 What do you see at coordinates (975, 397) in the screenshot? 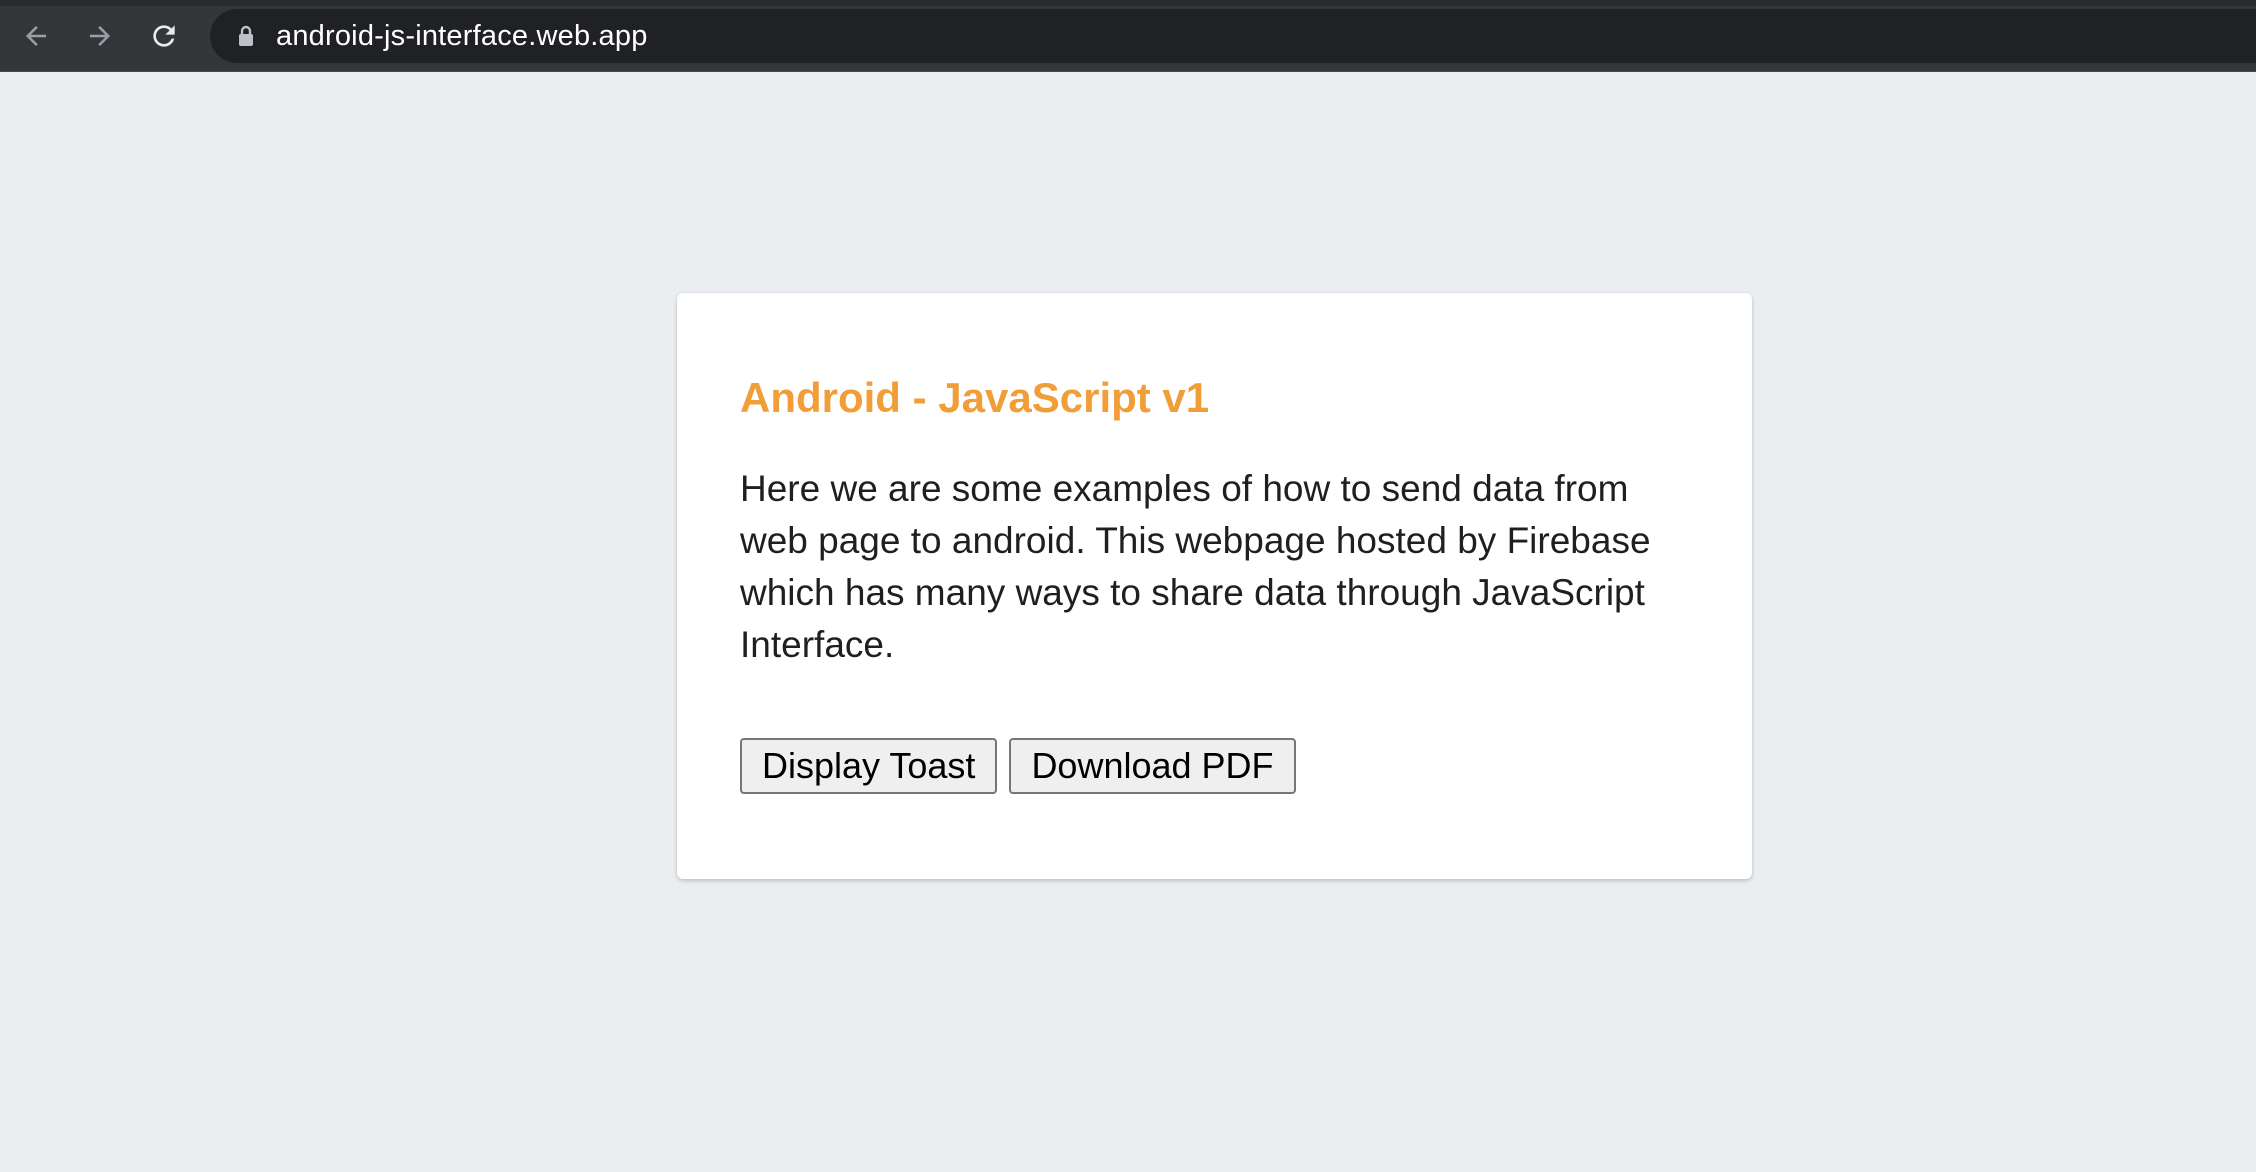
I see `page-title: Android - JavaScript v1` at bounding box center [975, 397].